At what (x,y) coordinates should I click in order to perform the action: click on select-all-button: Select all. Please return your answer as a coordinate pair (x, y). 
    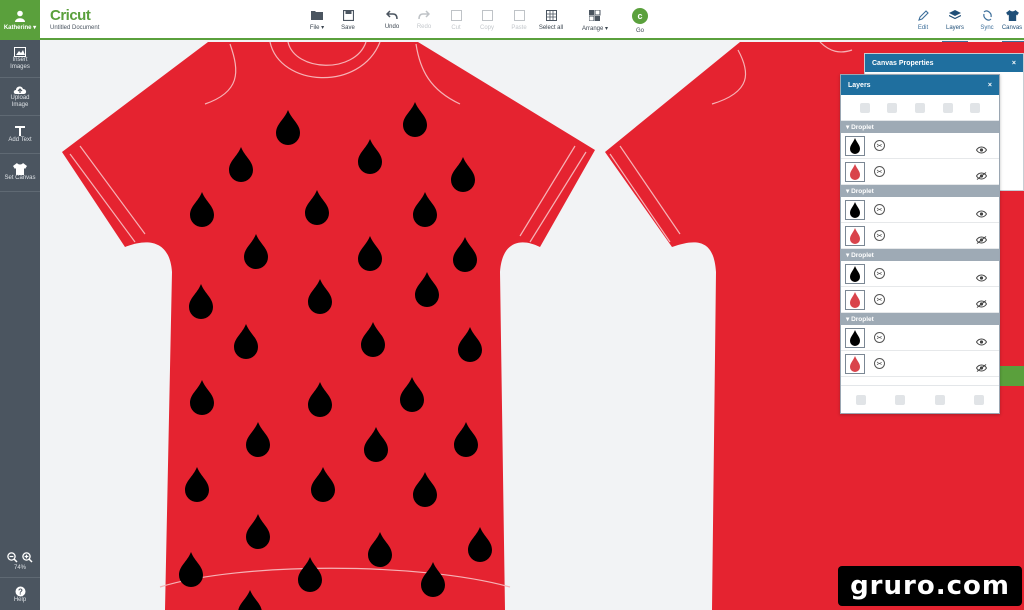
    Looking at the image, I should click on (551, 20).